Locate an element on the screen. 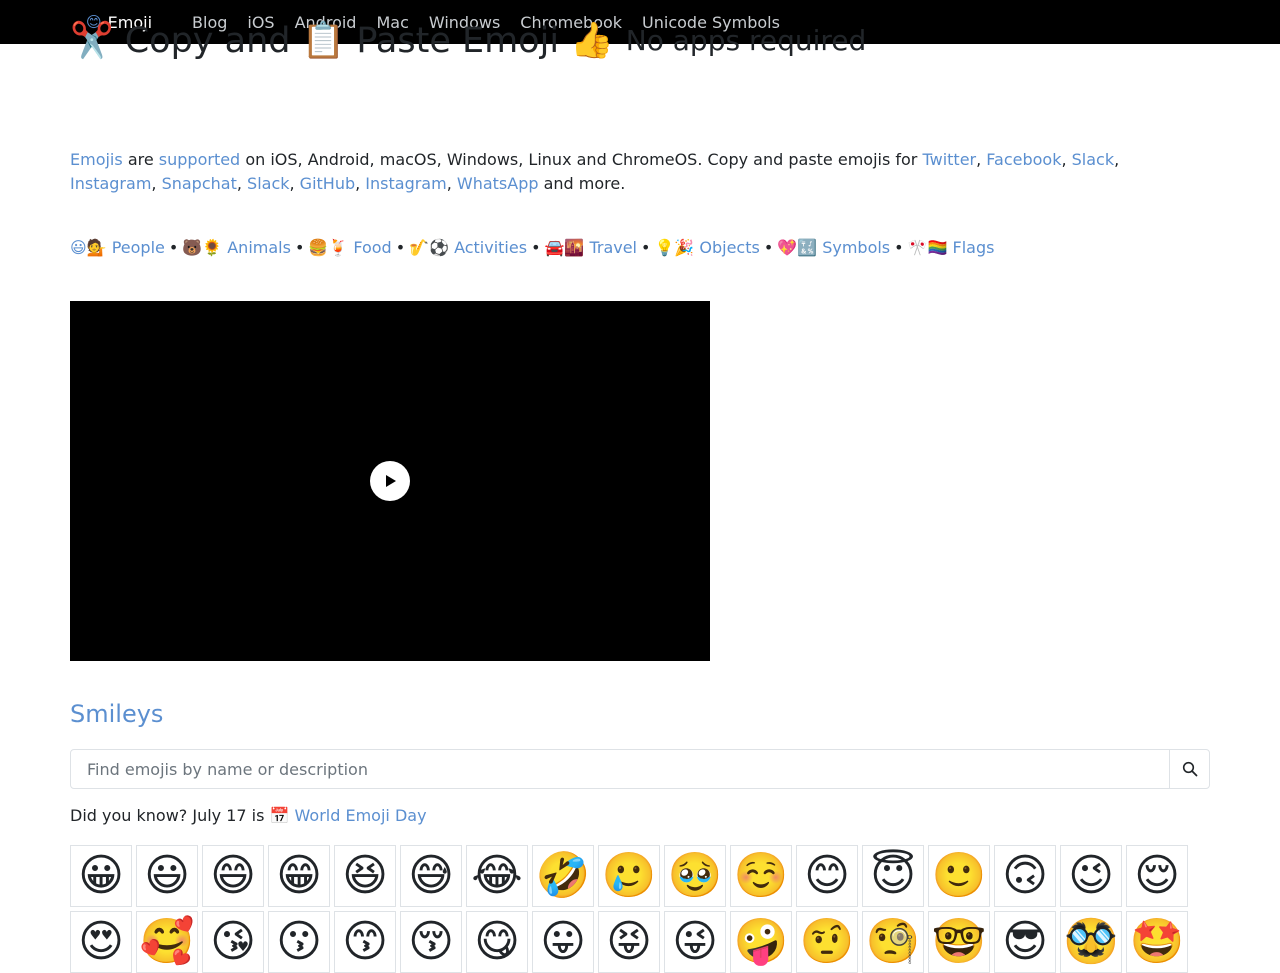 This screenshot has height=973, width=1280. emoji-cell: 😗 is located at coordinates (299, 942).